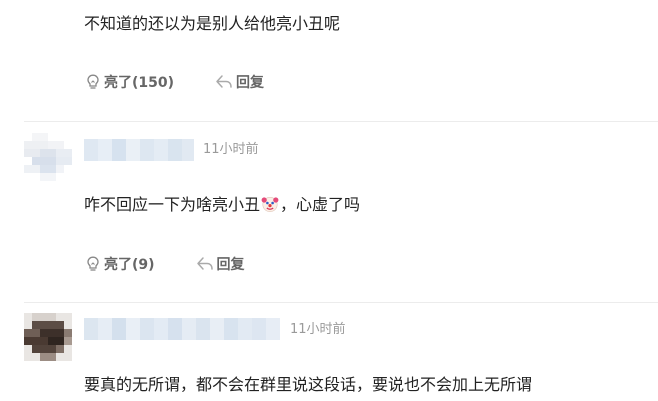  Describe the element at coordinates (230, 265) in the screenshot. I see `comment-2-reply-label: 回复` at that location.